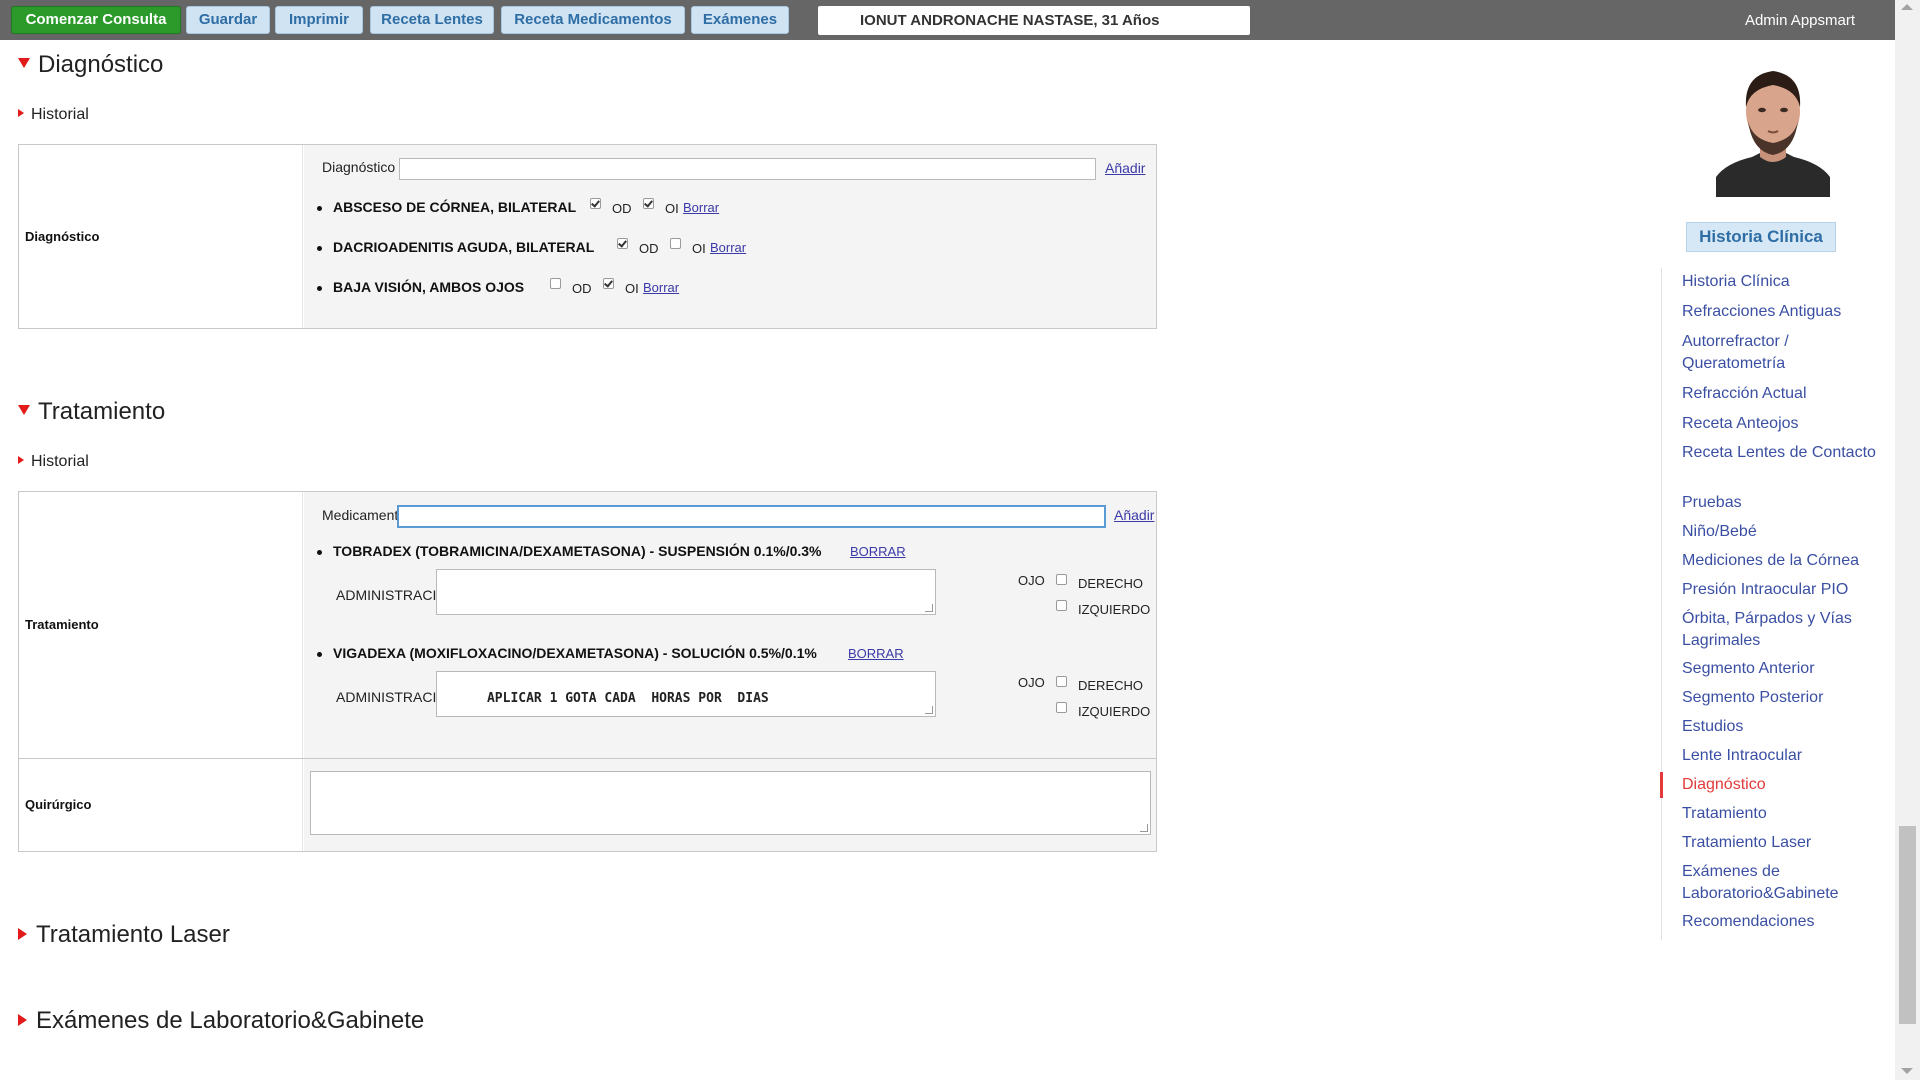 The width and height of the screenshot is (1920, 1080). I want to click on sidebar-item-nino-bebe: Niño/Bebé, so click(1784, 532).